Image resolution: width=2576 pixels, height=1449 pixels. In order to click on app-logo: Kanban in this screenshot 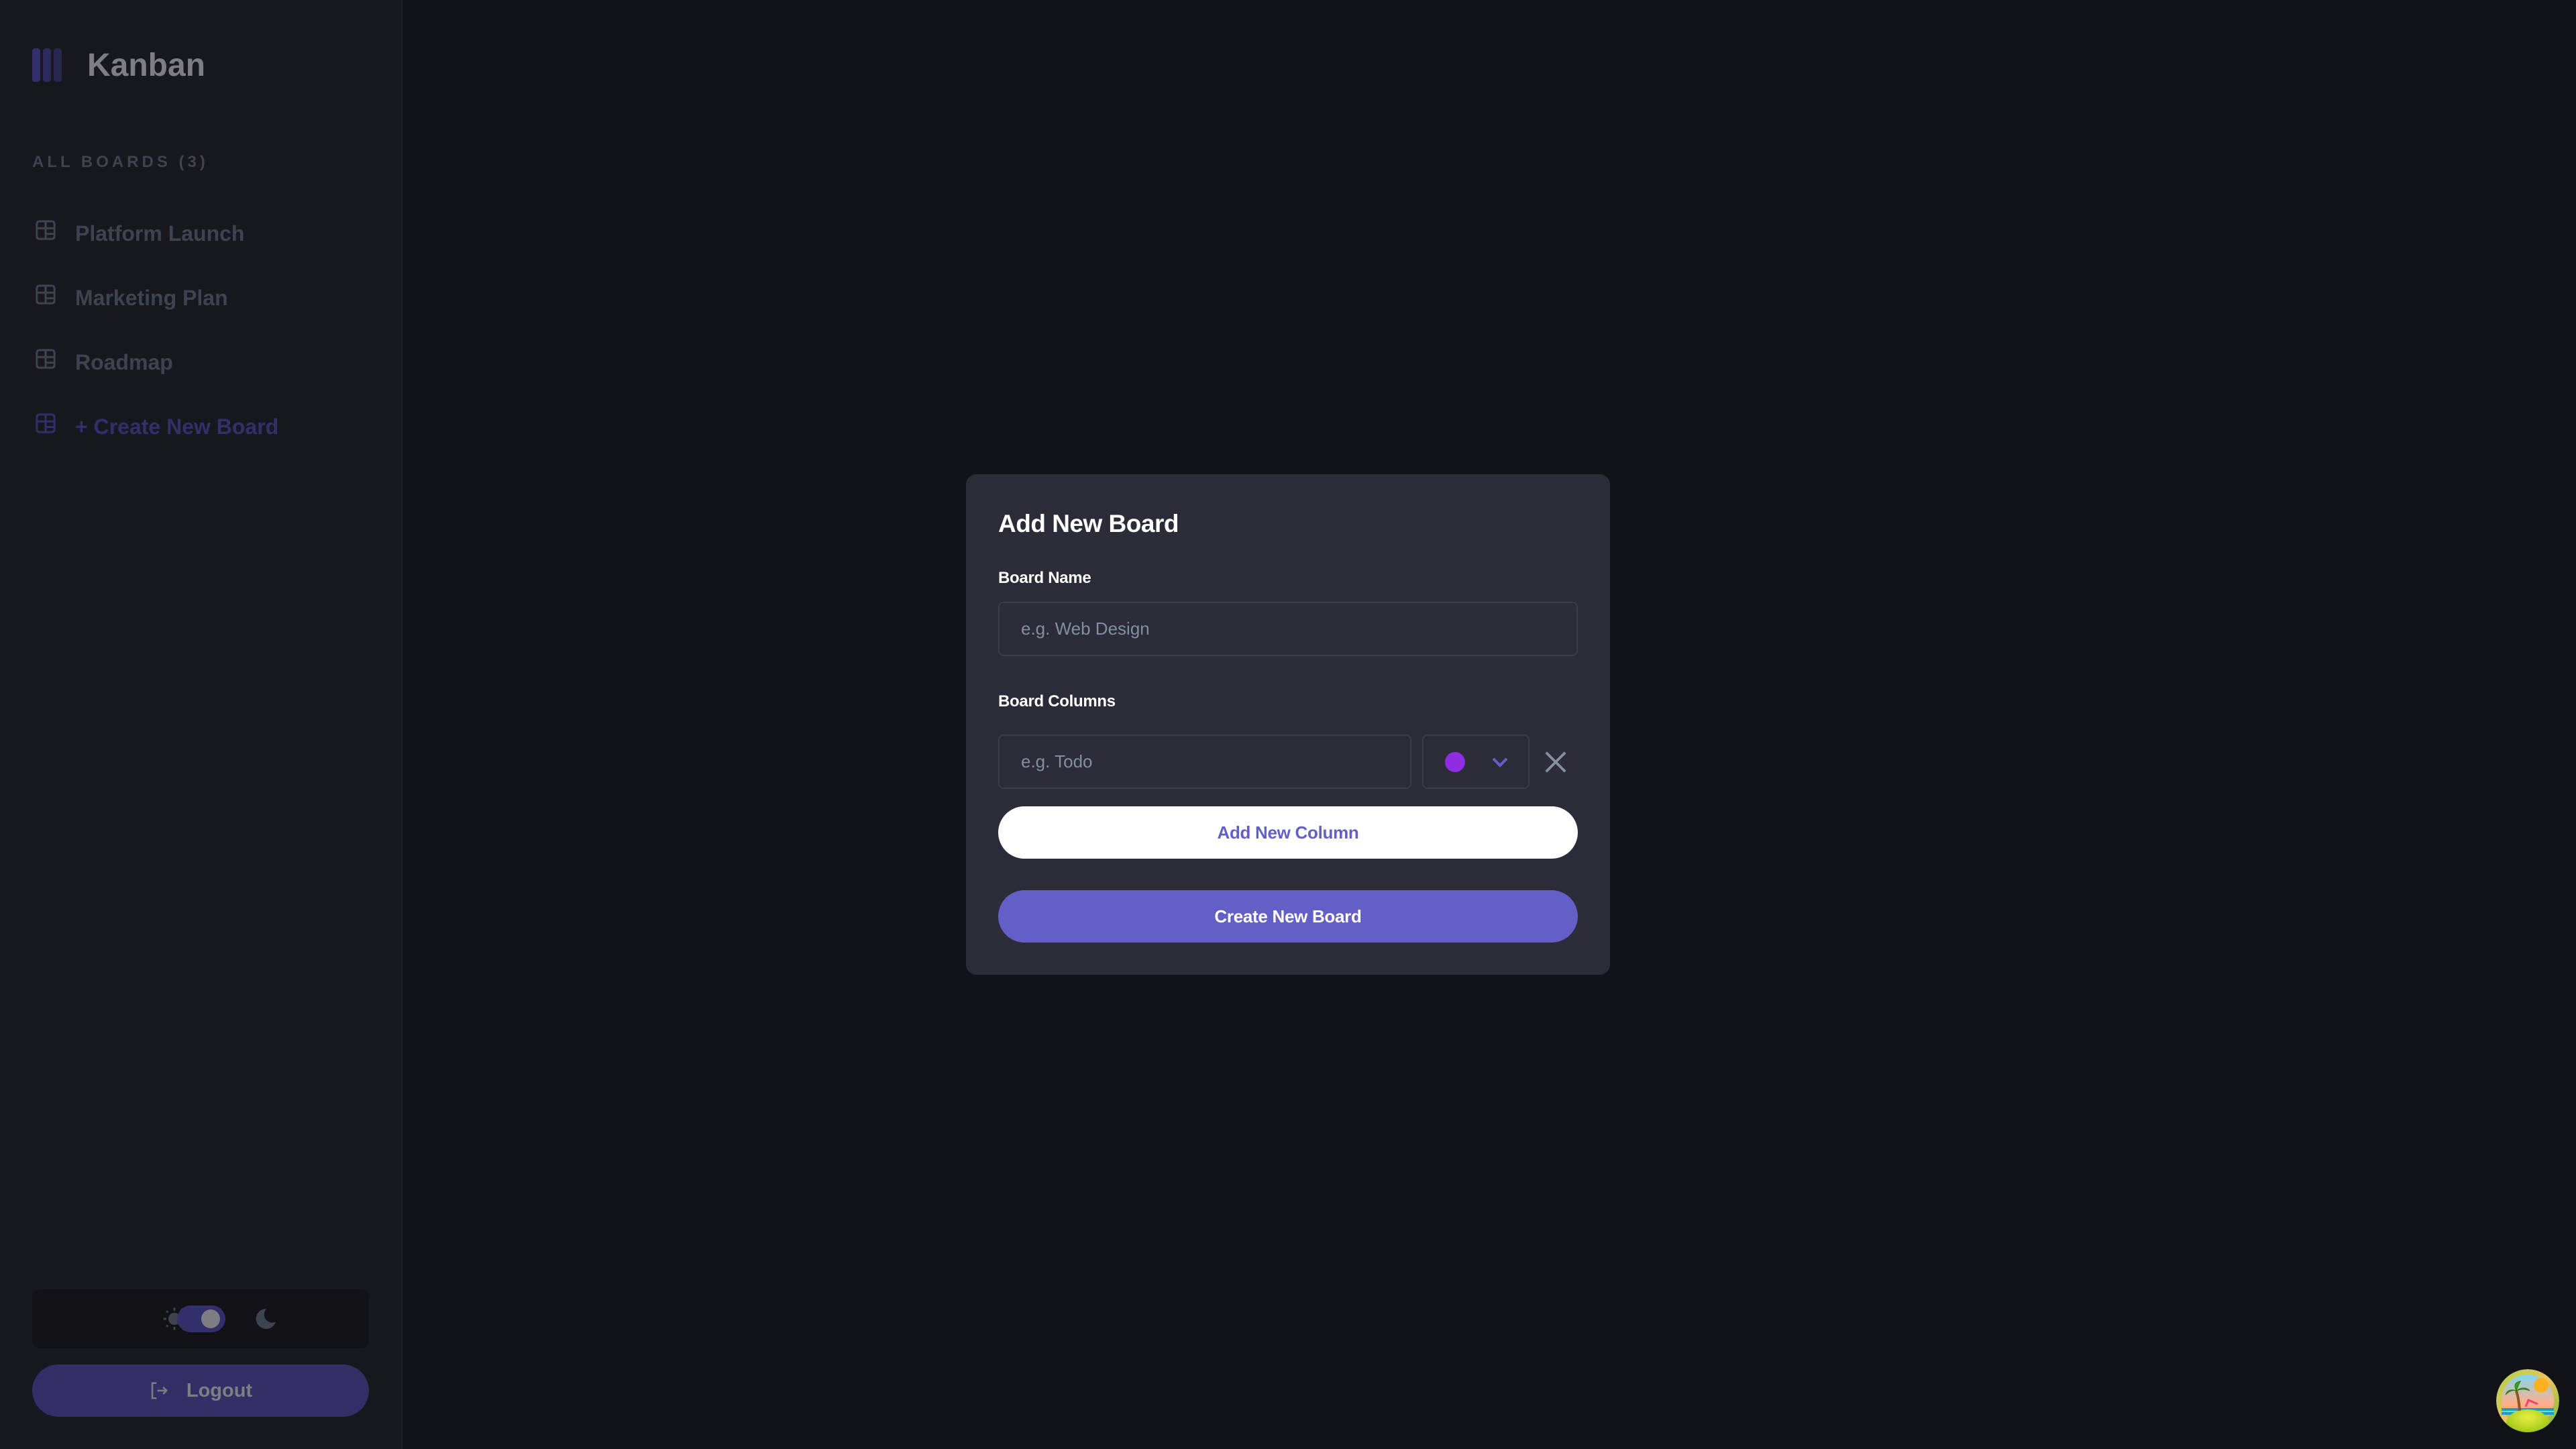, I will do `click(118, 65)`.